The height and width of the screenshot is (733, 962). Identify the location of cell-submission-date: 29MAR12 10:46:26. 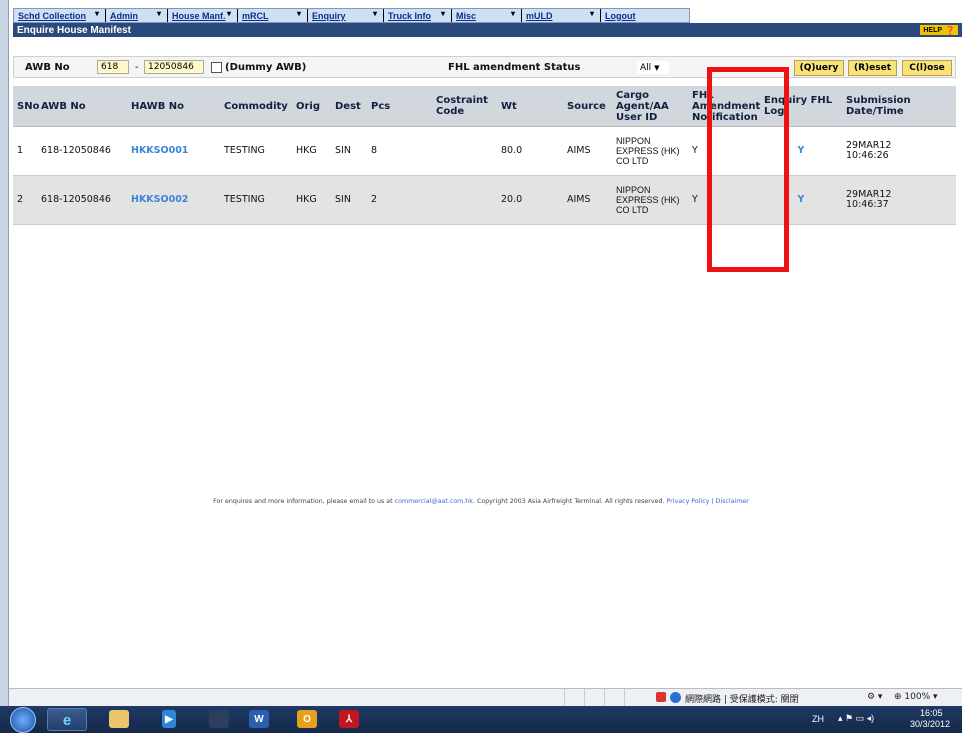
(869, 150).